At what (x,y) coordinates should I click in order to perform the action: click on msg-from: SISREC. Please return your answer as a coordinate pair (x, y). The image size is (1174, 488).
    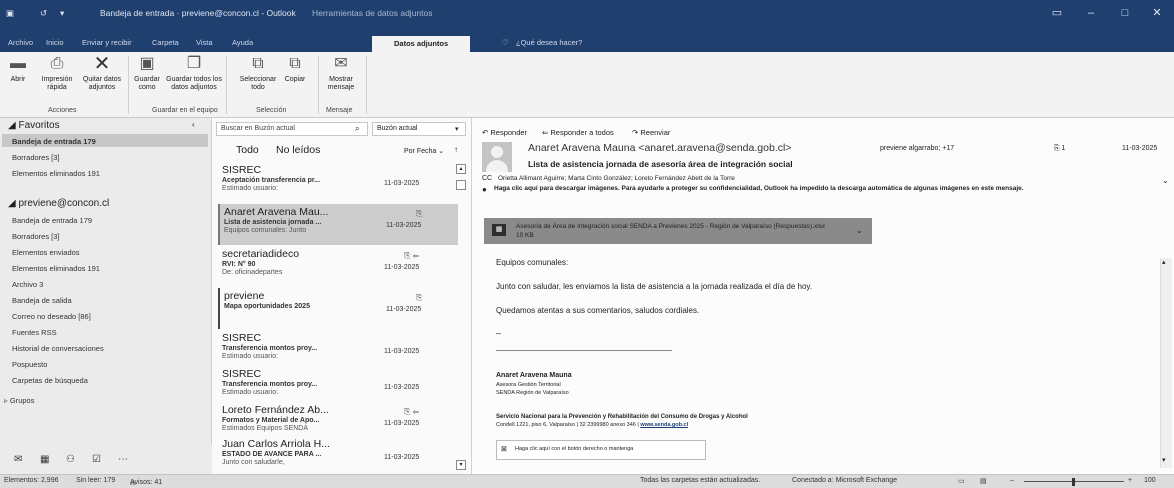
    Looking at the image, I should click on (242, 338).